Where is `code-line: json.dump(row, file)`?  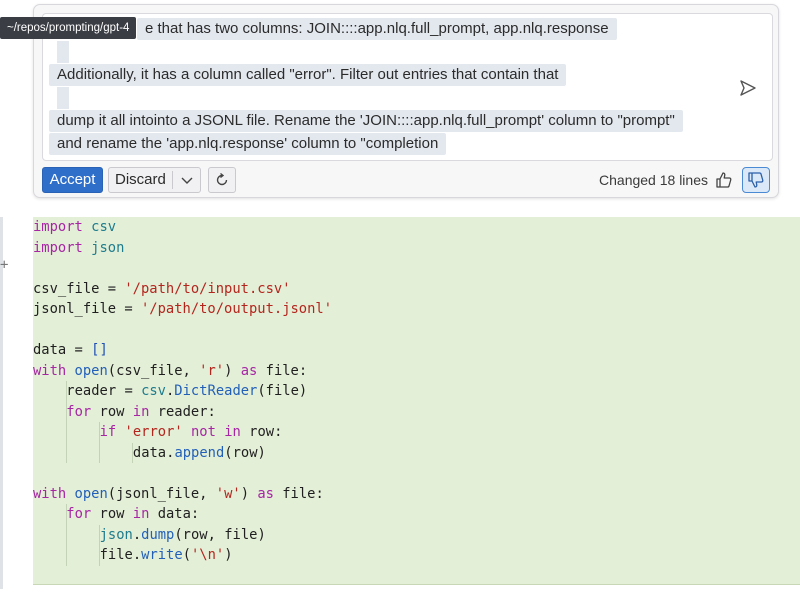 code-line: json.dump(row, file) is located at coordinates (183, 535).